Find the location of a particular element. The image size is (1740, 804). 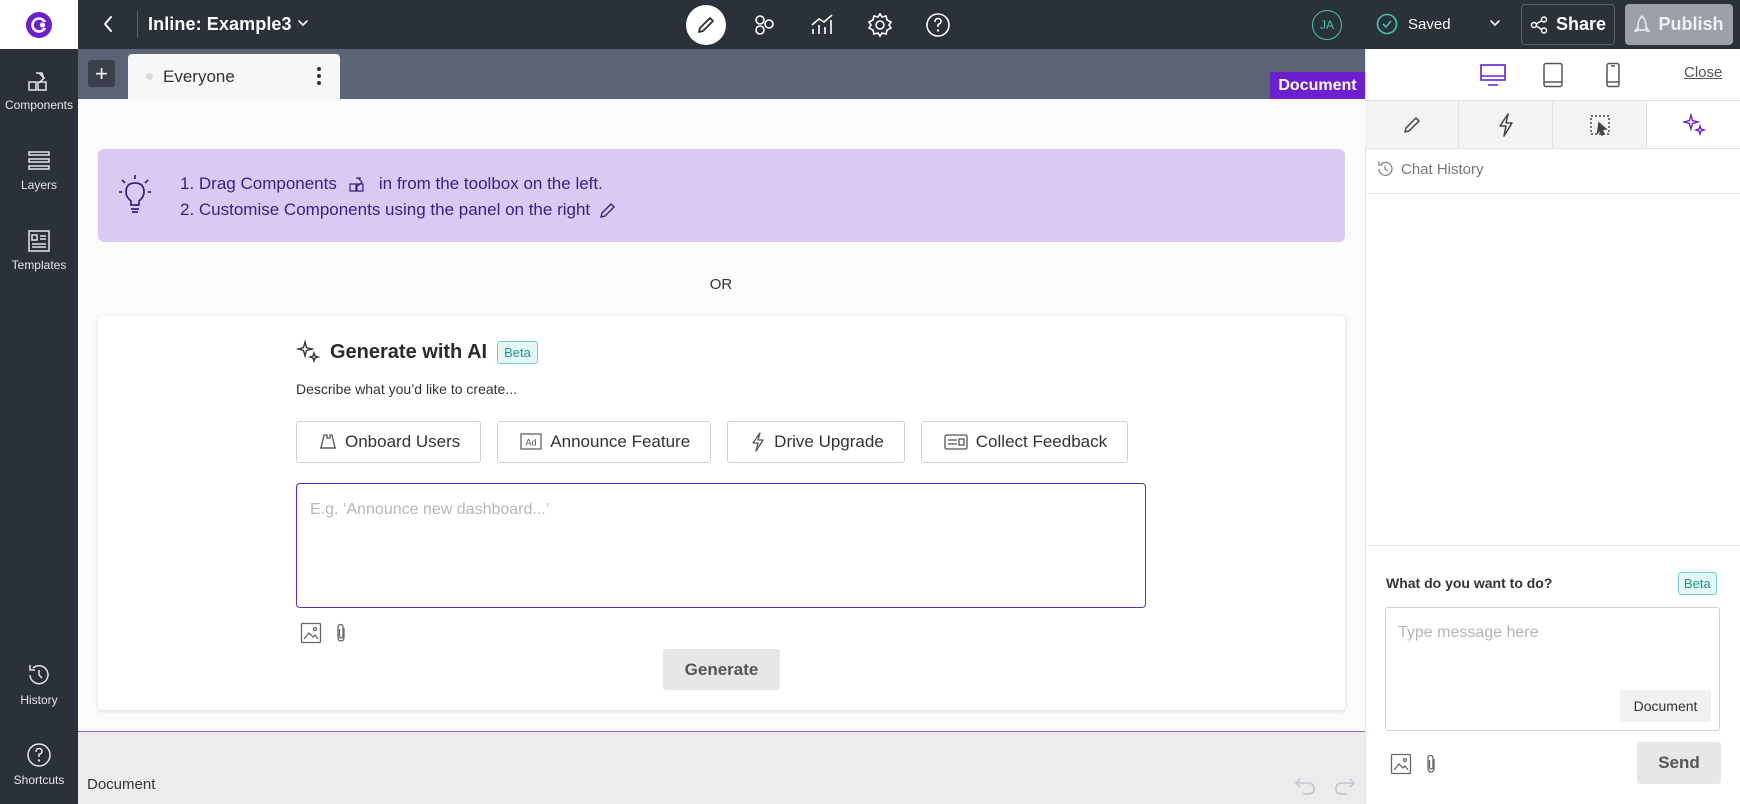

undo-icon is located at coordinates (1304, 786).